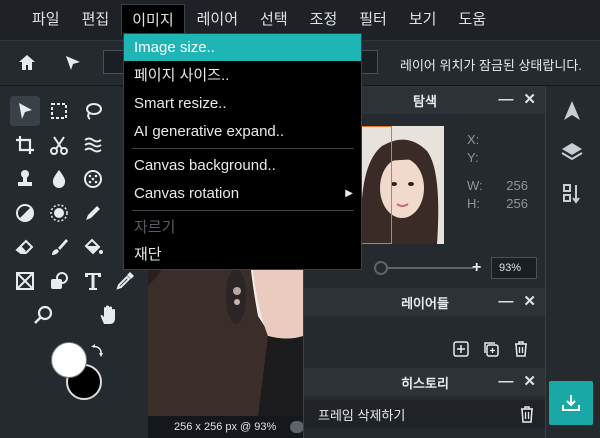 The image size is (600, 438). I want to click on dotted-circle-icon, so click(93, 179).